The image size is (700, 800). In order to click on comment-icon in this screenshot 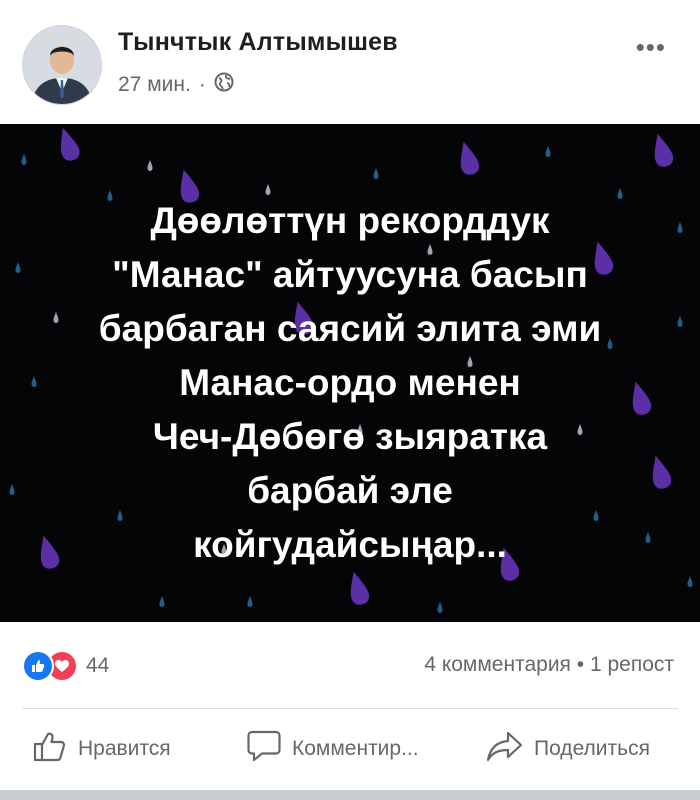, I will do `click(264, 749)`.